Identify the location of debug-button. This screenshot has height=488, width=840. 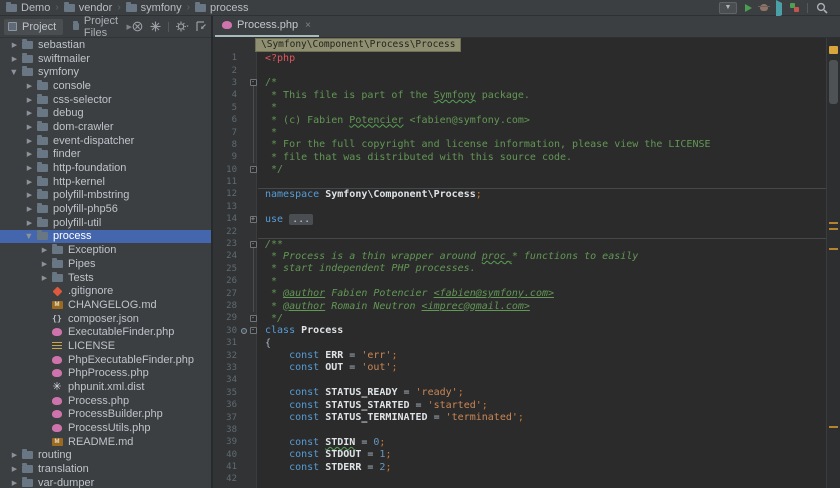
(764, 8).